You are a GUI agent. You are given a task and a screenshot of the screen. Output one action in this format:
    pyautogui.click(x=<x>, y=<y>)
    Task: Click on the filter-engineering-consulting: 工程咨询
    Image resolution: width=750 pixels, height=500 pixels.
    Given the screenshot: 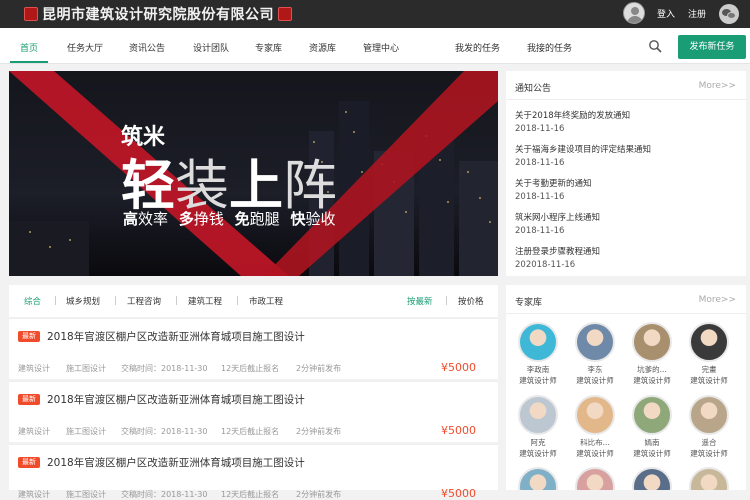 What is the action you would take?
    pyautogui.click(x=144, y=301)
    